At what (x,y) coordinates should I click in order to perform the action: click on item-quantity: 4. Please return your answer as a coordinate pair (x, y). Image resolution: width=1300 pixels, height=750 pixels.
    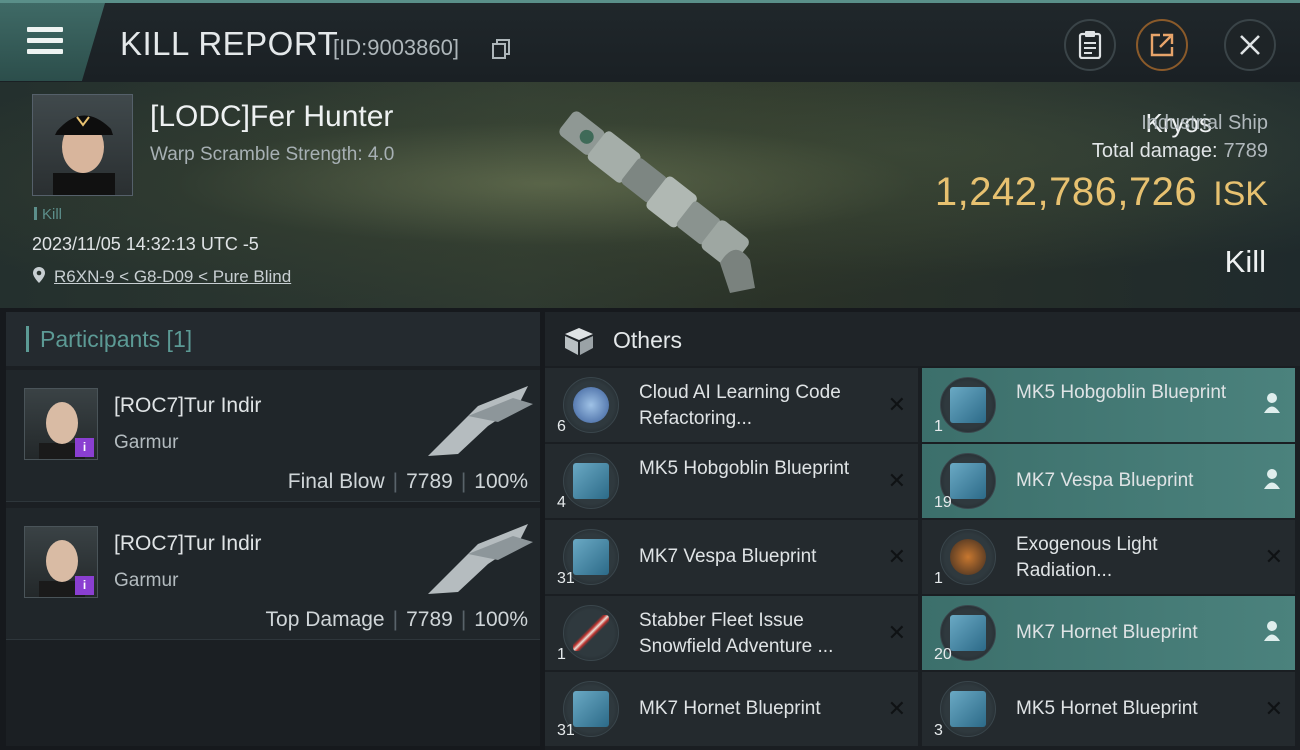
    Looking at the image, I should click on (561, 502).